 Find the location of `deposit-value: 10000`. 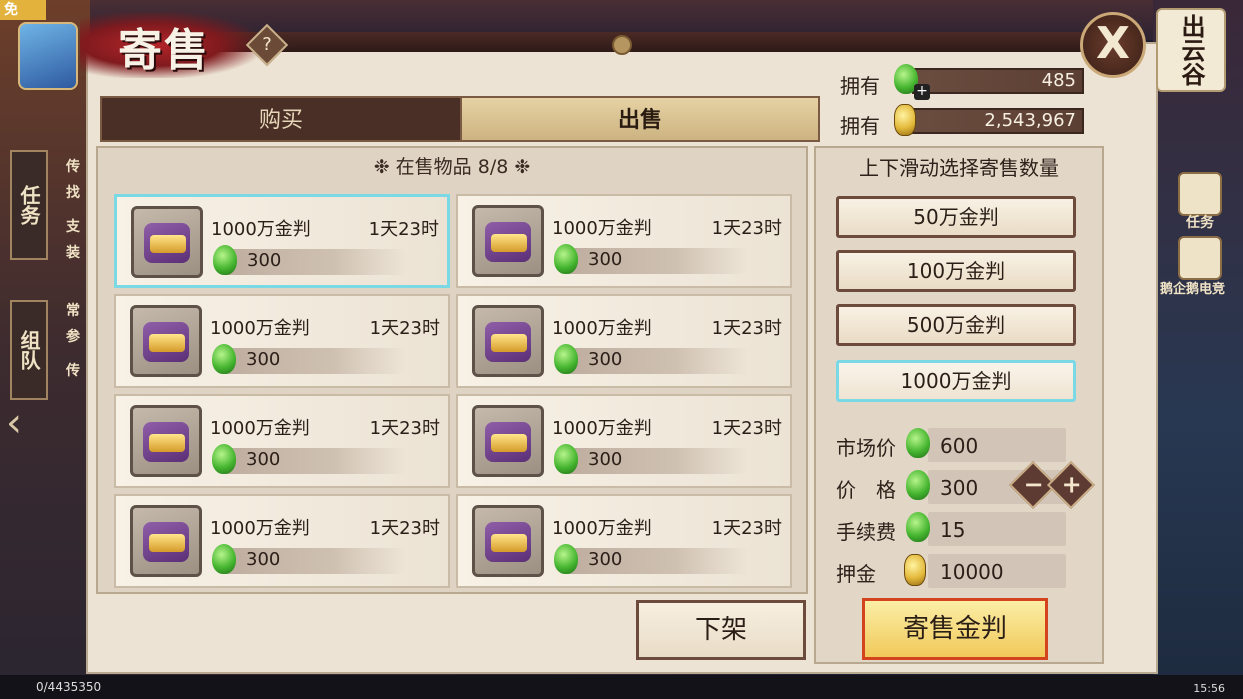

deposit-value: 10000 is located at coordinates (972, 572).